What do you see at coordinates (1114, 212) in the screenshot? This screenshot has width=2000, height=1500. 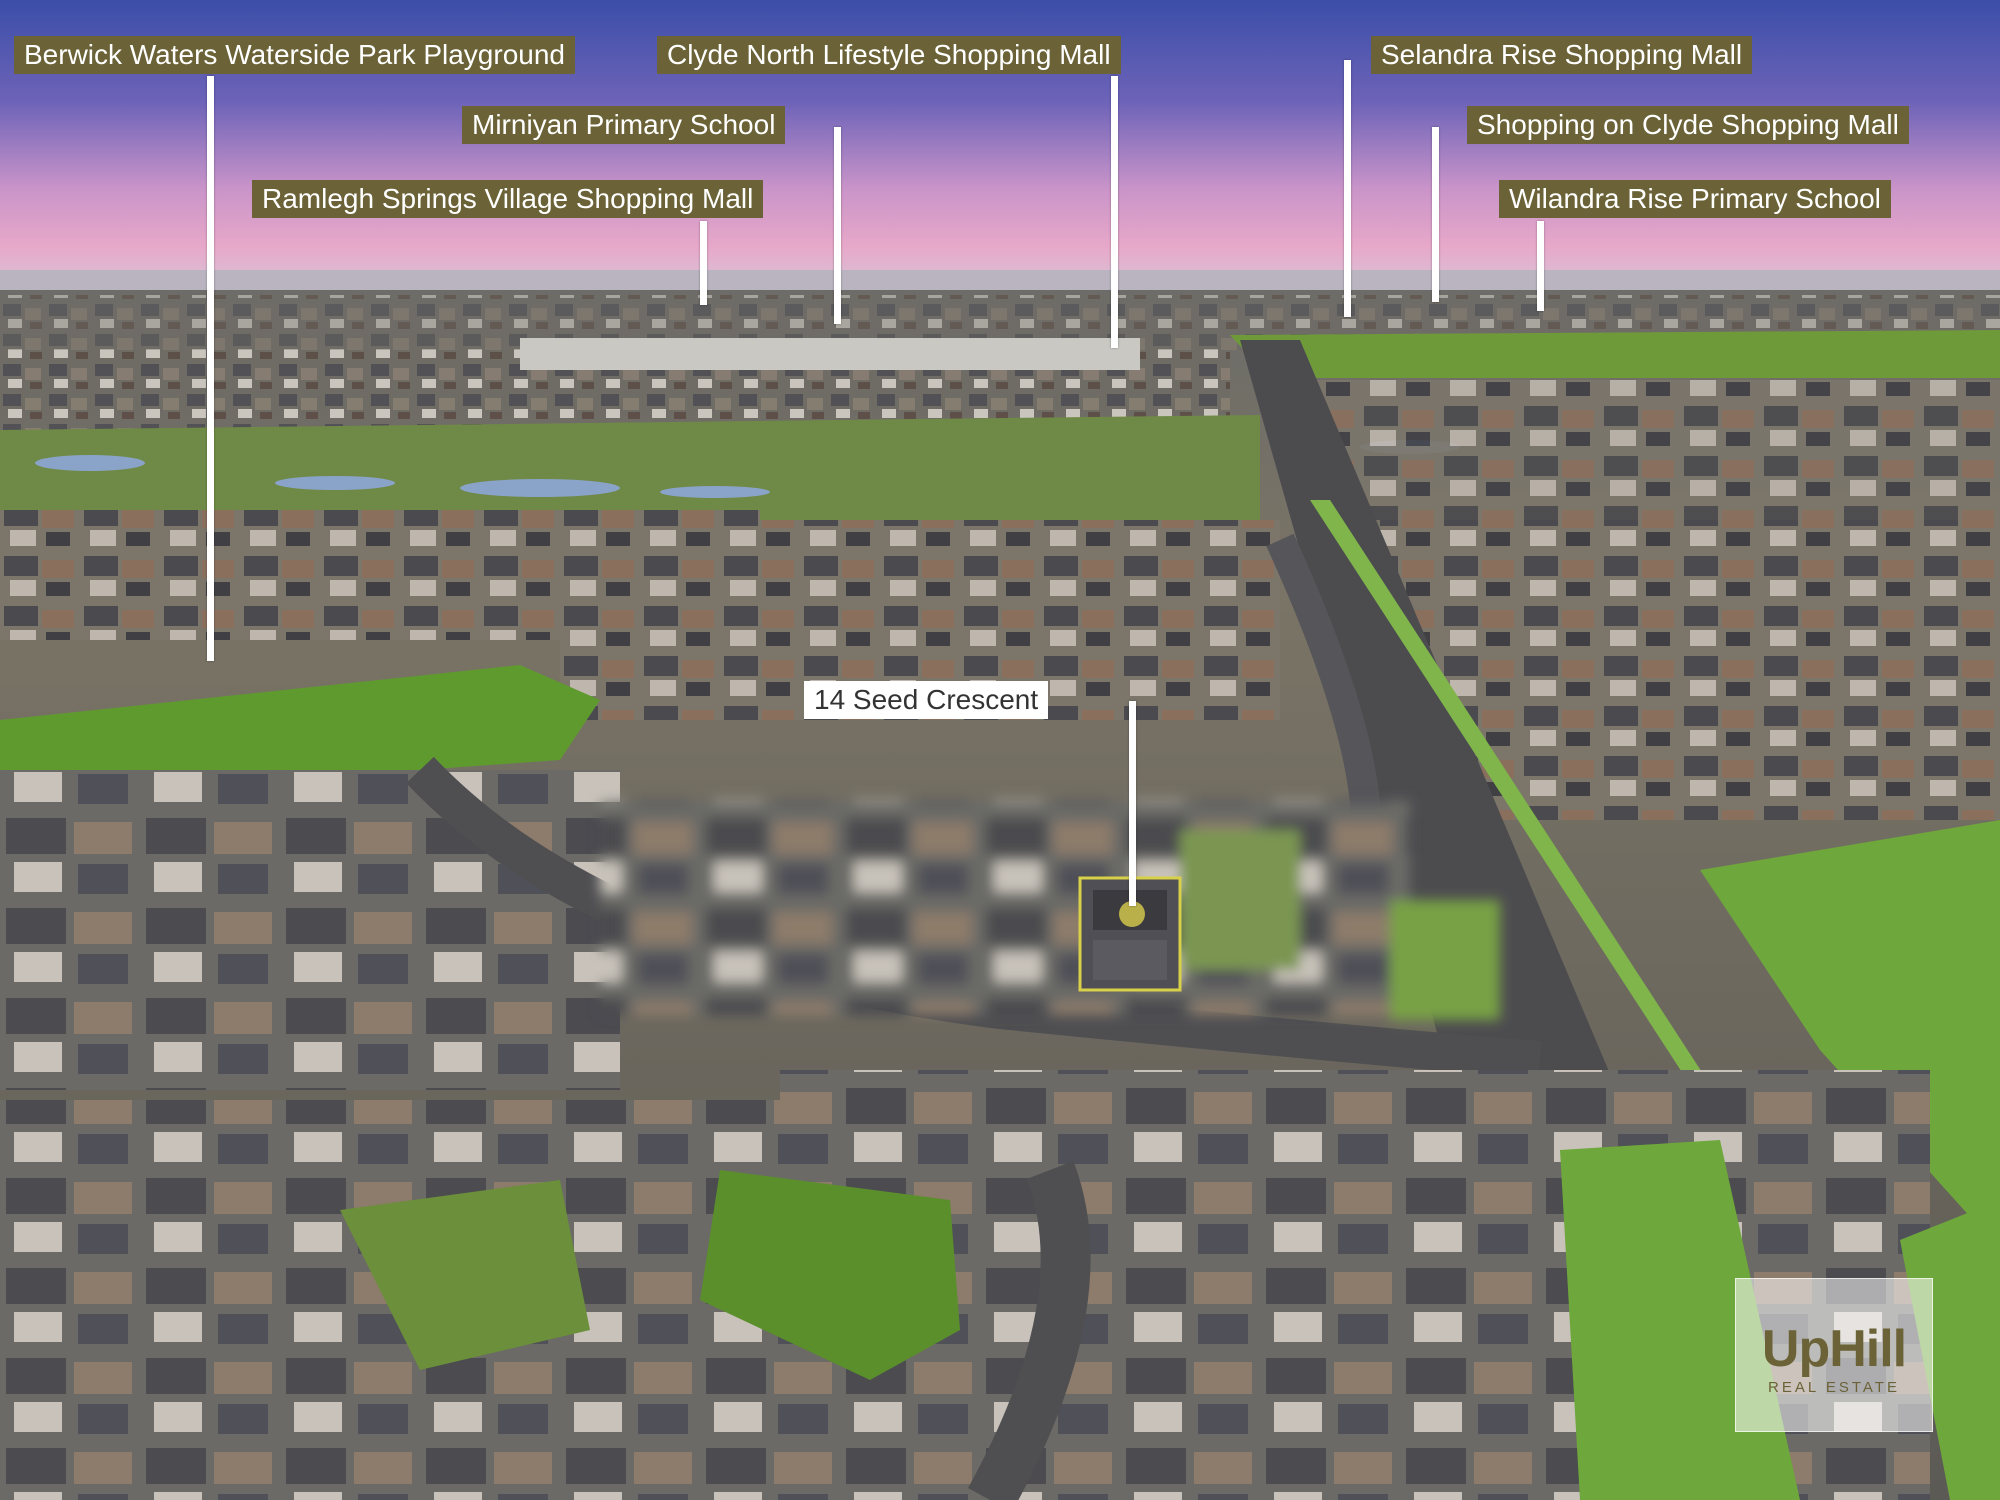 I see `pin-clyde-north` at bounding box center [1114, 212].